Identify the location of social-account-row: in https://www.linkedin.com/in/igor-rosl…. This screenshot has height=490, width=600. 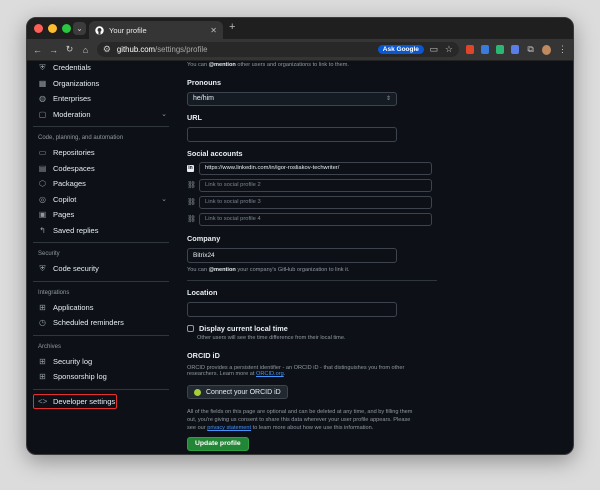
(309, 168).